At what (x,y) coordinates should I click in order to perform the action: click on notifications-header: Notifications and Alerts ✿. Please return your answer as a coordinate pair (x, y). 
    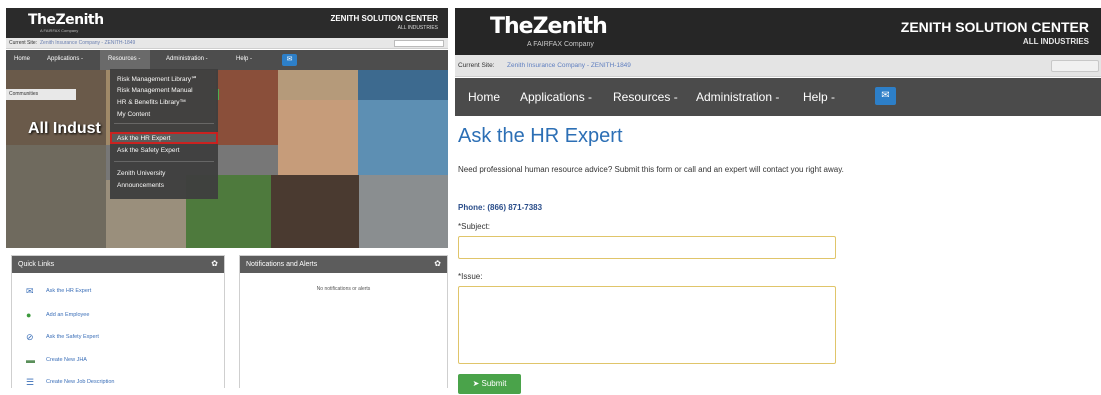
    Looking at the image, I should click on (343, 264).